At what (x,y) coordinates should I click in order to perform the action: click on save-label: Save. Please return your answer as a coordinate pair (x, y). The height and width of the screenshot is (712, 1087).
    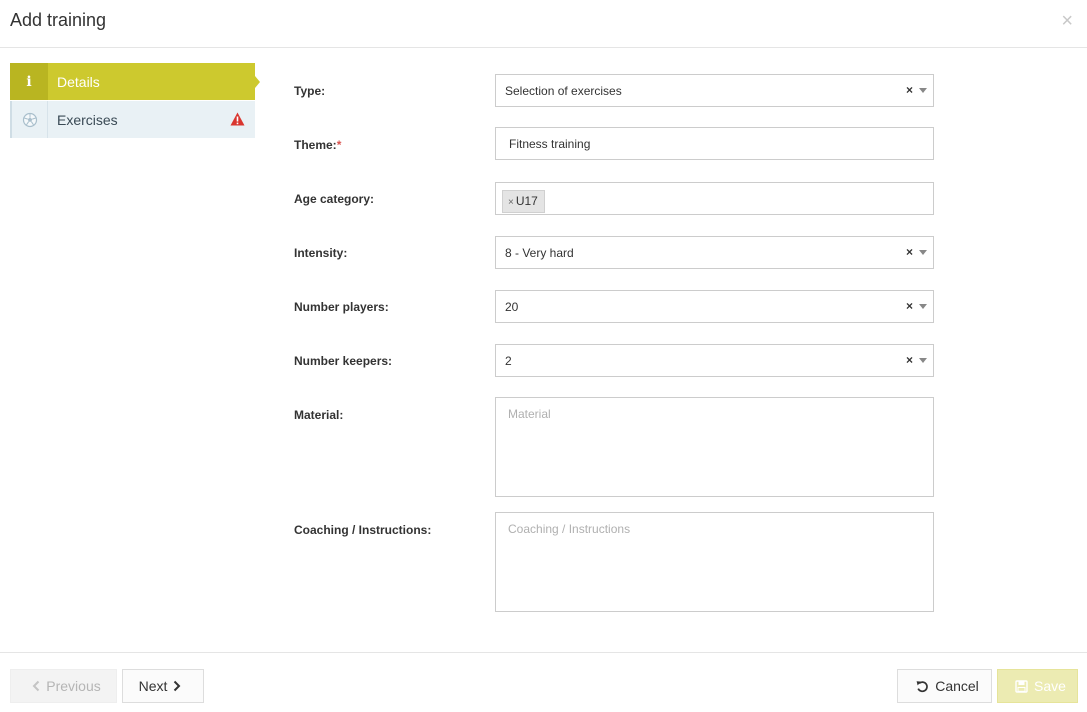
    Looking at the image, I should click on (1050, 686).